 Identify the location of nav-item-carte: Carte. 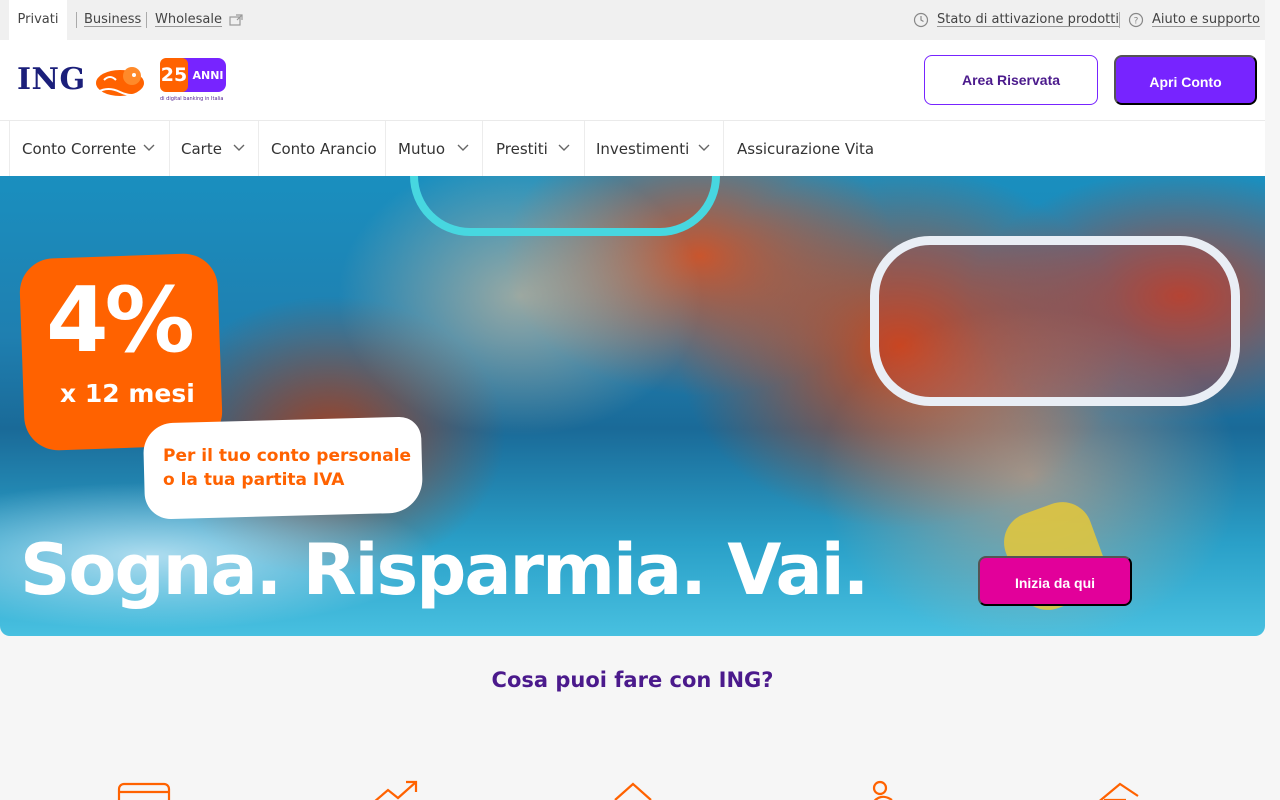
(201, 149).